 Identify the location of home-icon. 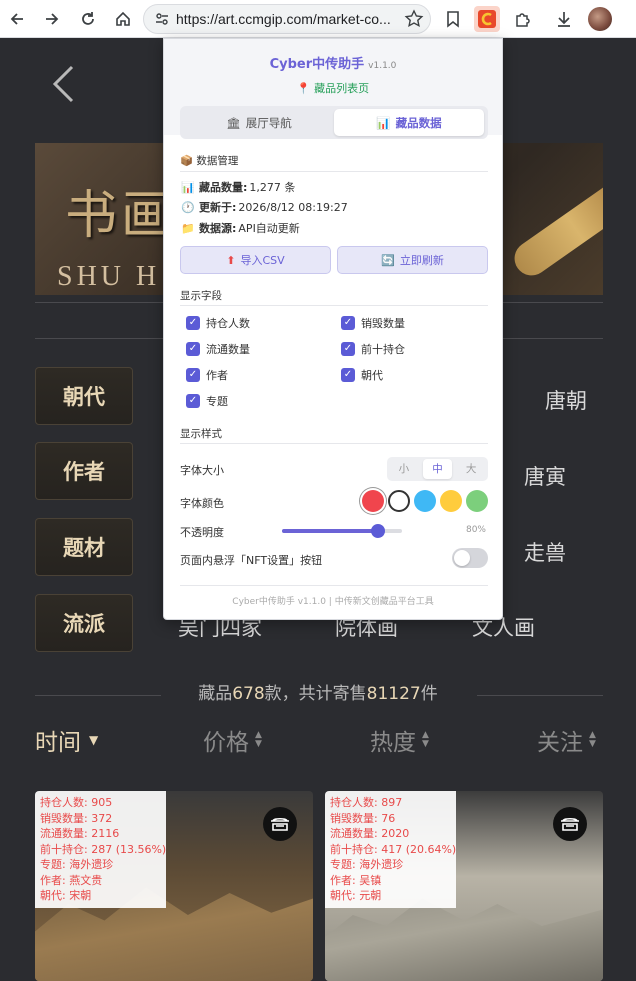
(123, 19).